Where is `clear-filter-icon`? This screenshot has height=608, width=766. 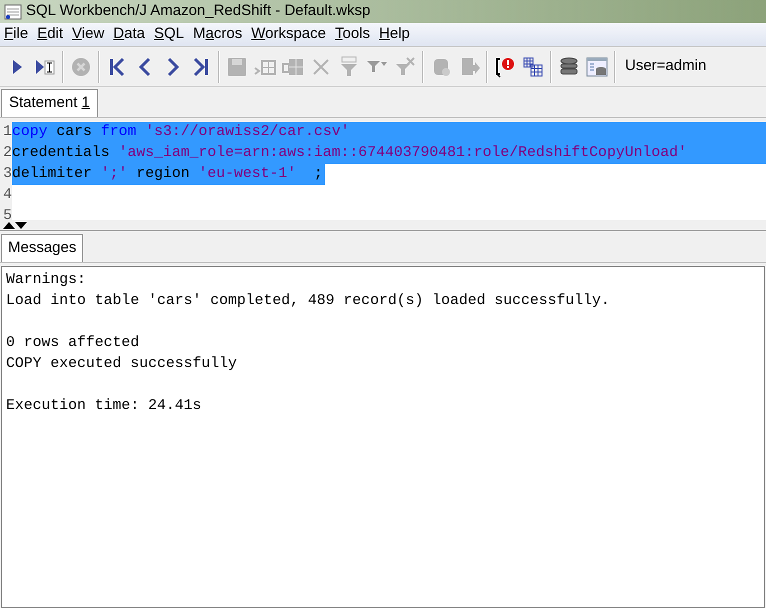
clear-filter-icon is located at coordinates (405, 67).